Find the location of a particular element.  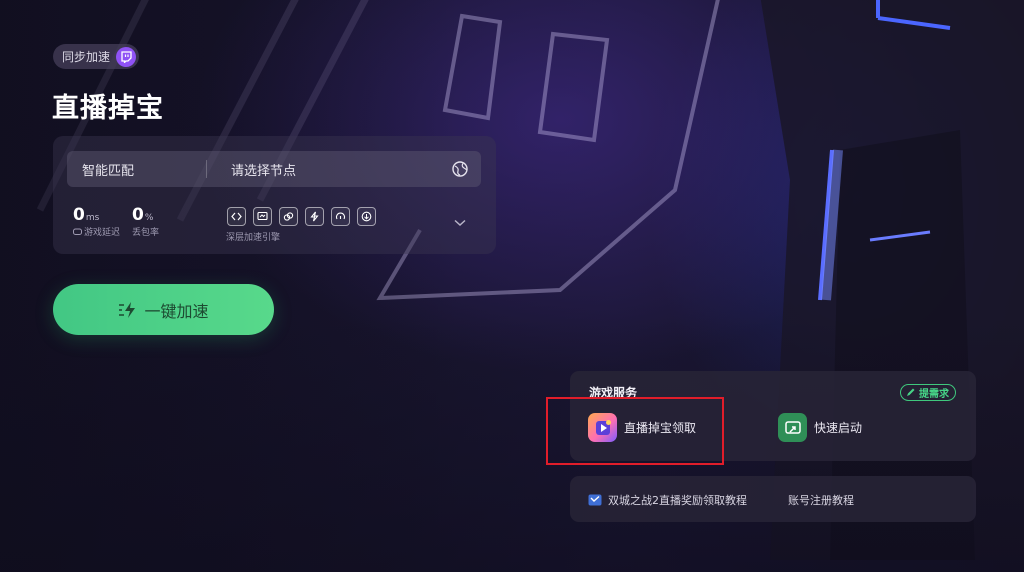

quick-launch-icon is located at coordinates (792, 427).